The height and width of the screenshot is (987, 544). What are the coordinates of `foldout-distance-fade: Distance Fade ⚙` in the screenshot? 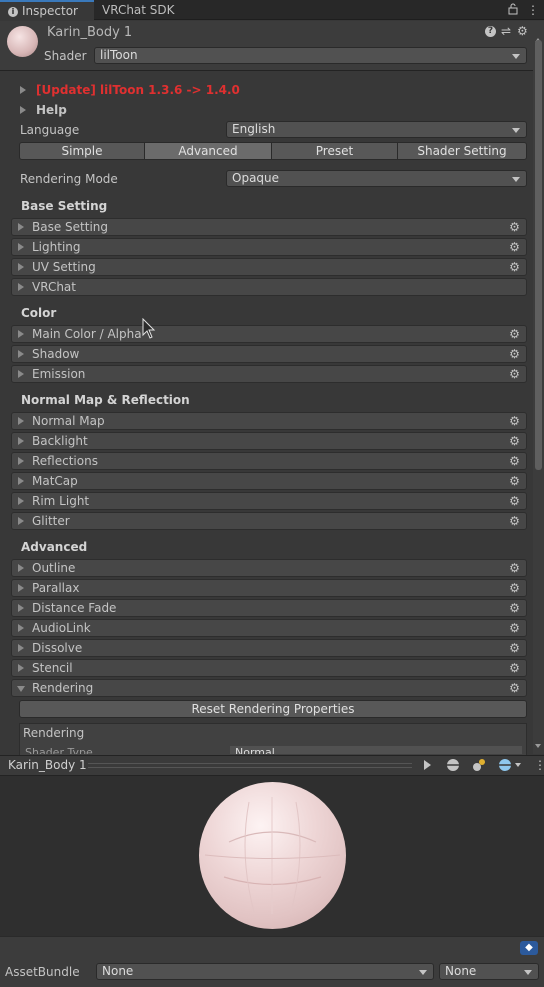 It's located at (269, 608).